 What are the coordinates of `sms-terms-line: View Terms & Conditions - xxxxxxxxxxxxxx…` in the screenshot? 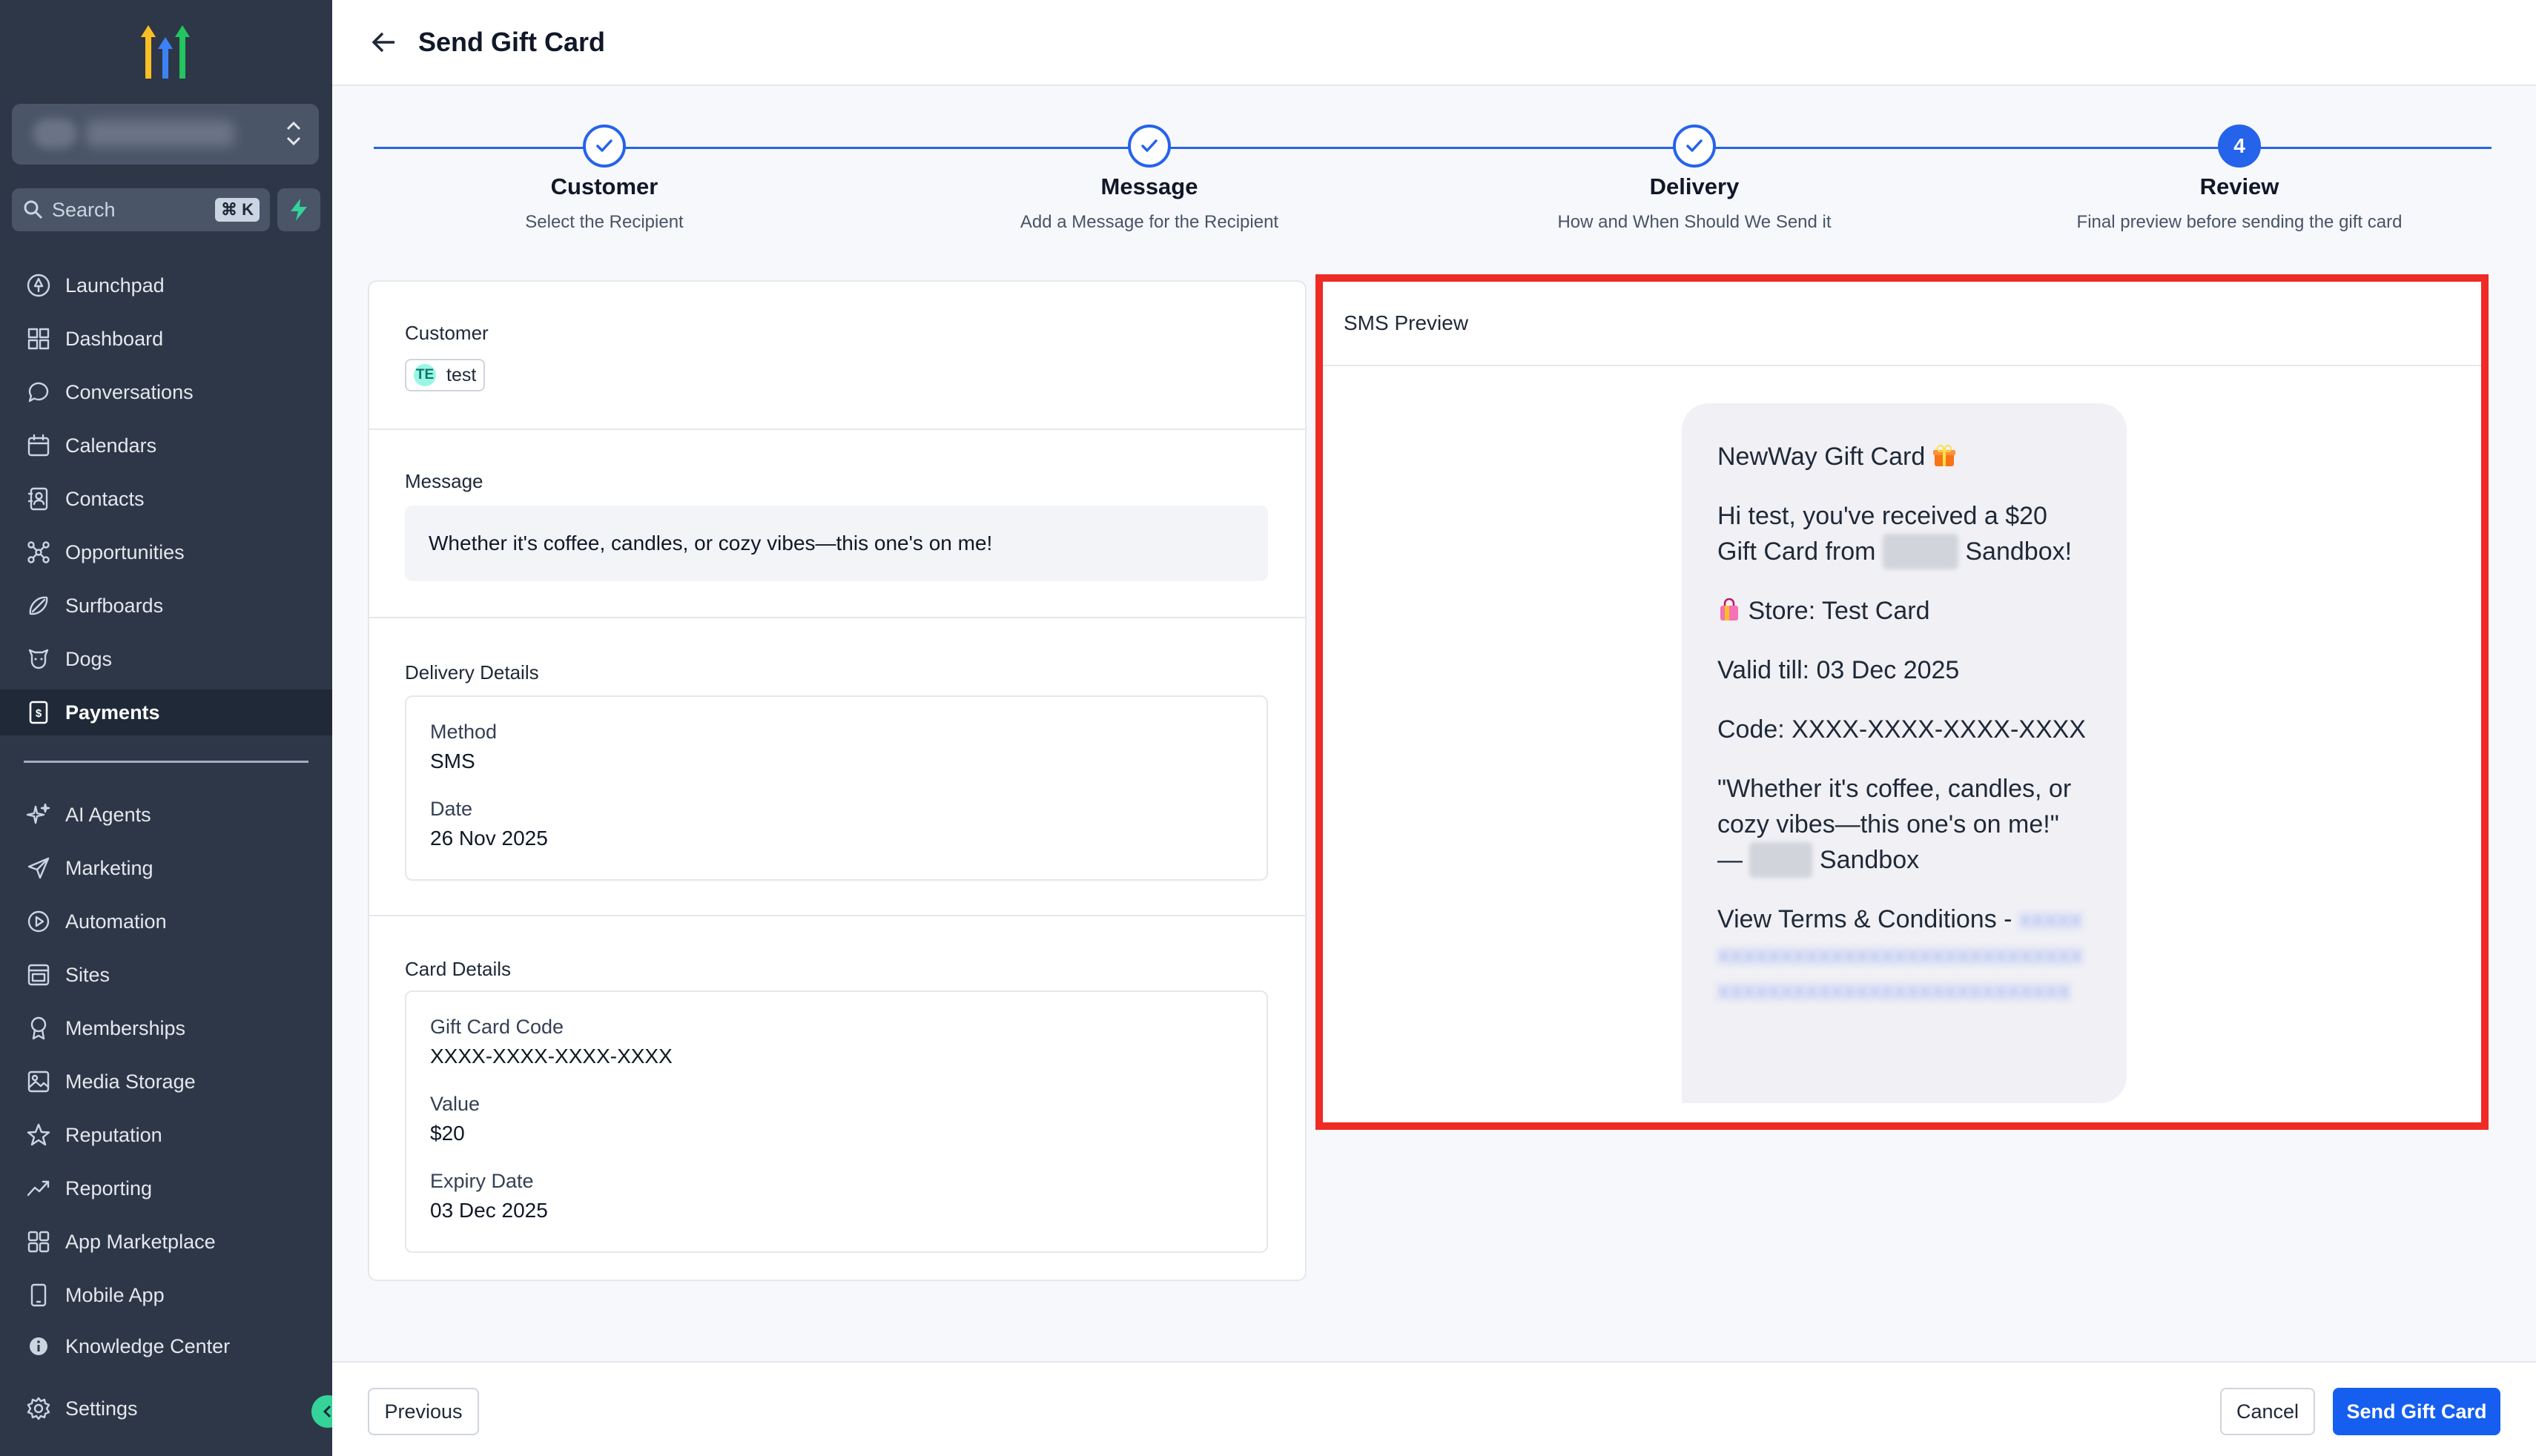 It's located at (1900, 955).